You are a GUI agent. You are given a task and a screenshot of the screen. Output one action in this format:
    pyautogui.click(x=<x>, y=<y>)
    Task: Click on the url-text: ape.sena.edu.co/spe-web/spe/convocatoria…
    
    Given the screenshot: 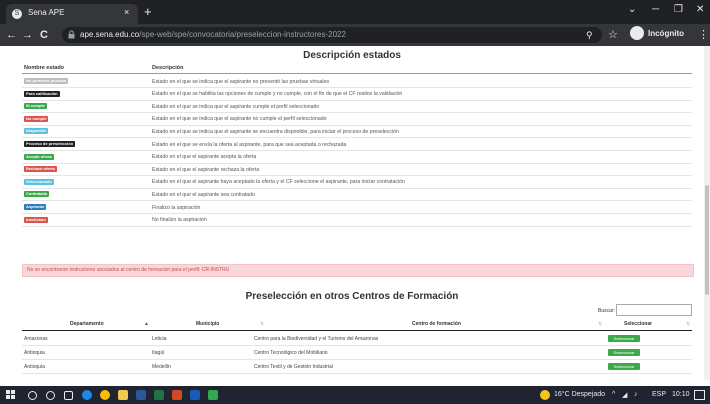 What is the action you would take?
    pyautogui.click(x=213, y=34)
    